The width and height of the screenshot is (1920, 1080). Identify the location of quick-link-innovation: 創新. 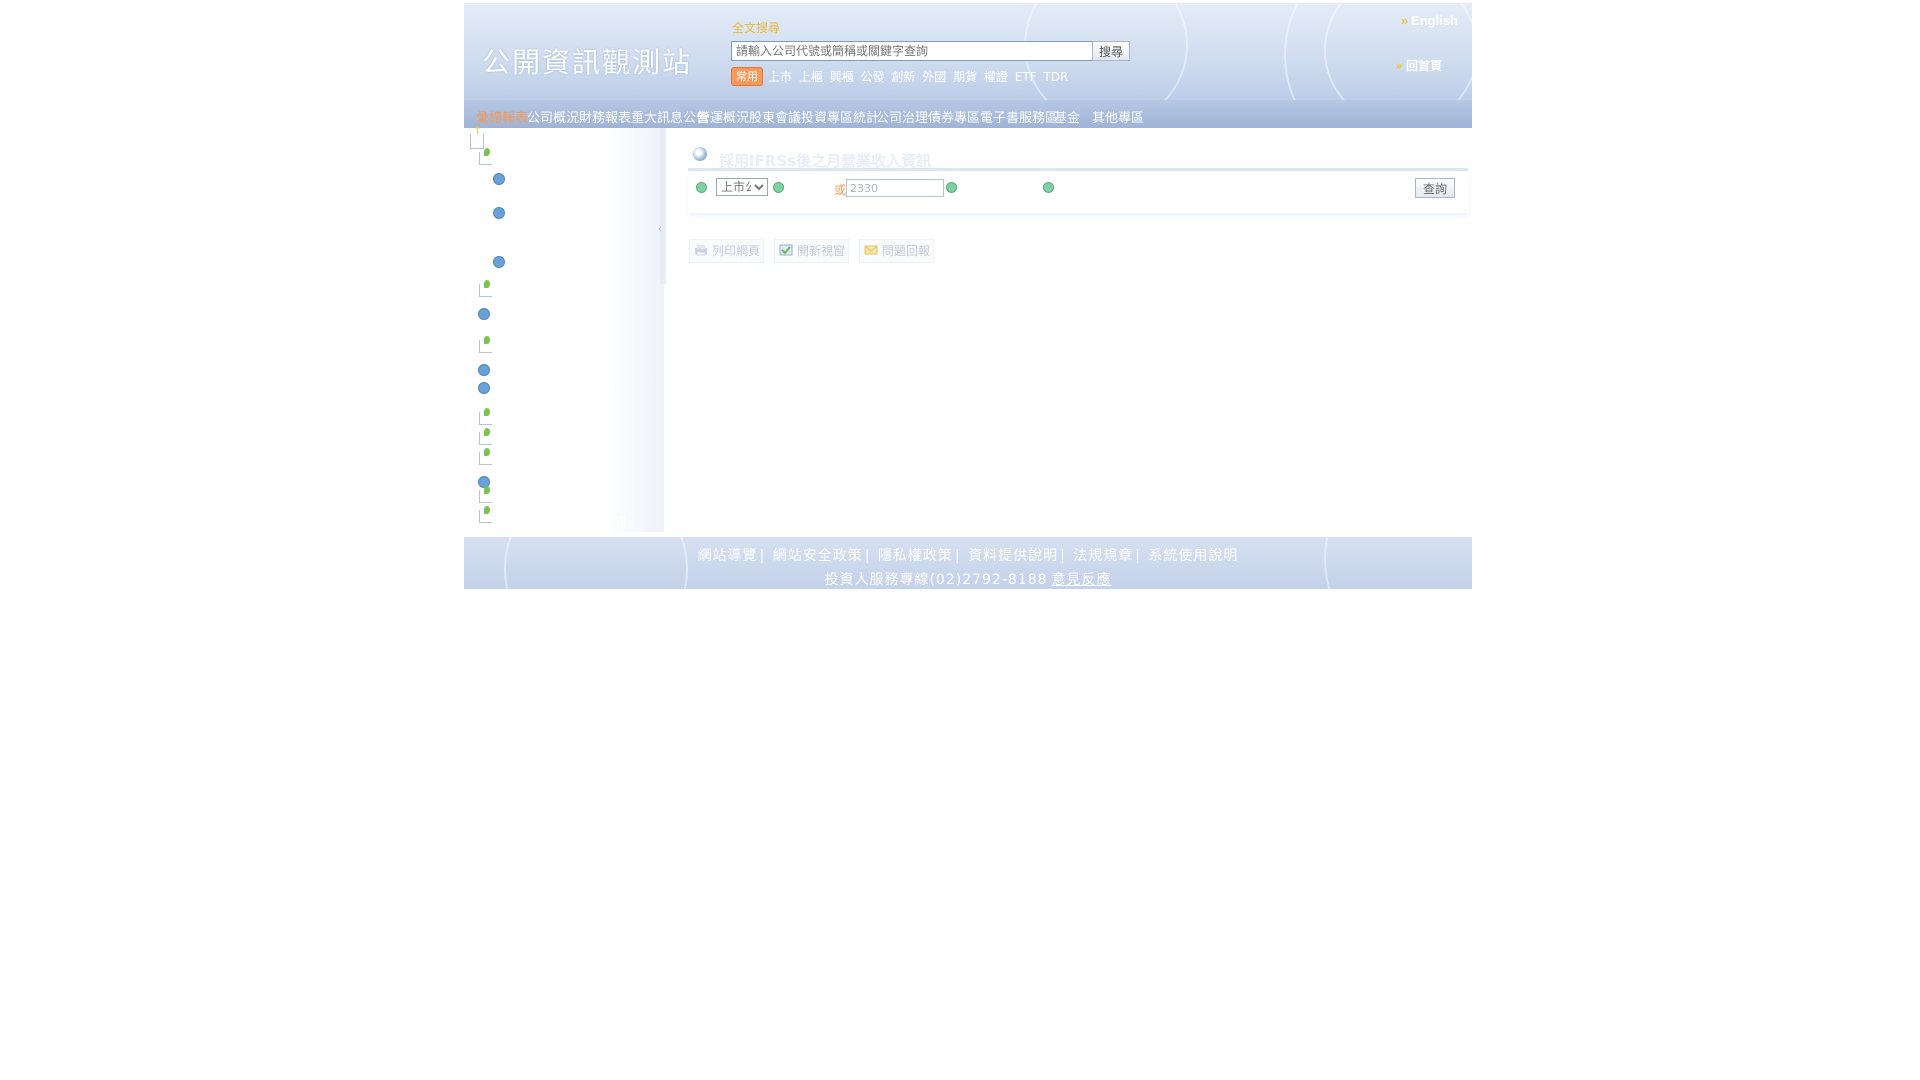
(903, 77).